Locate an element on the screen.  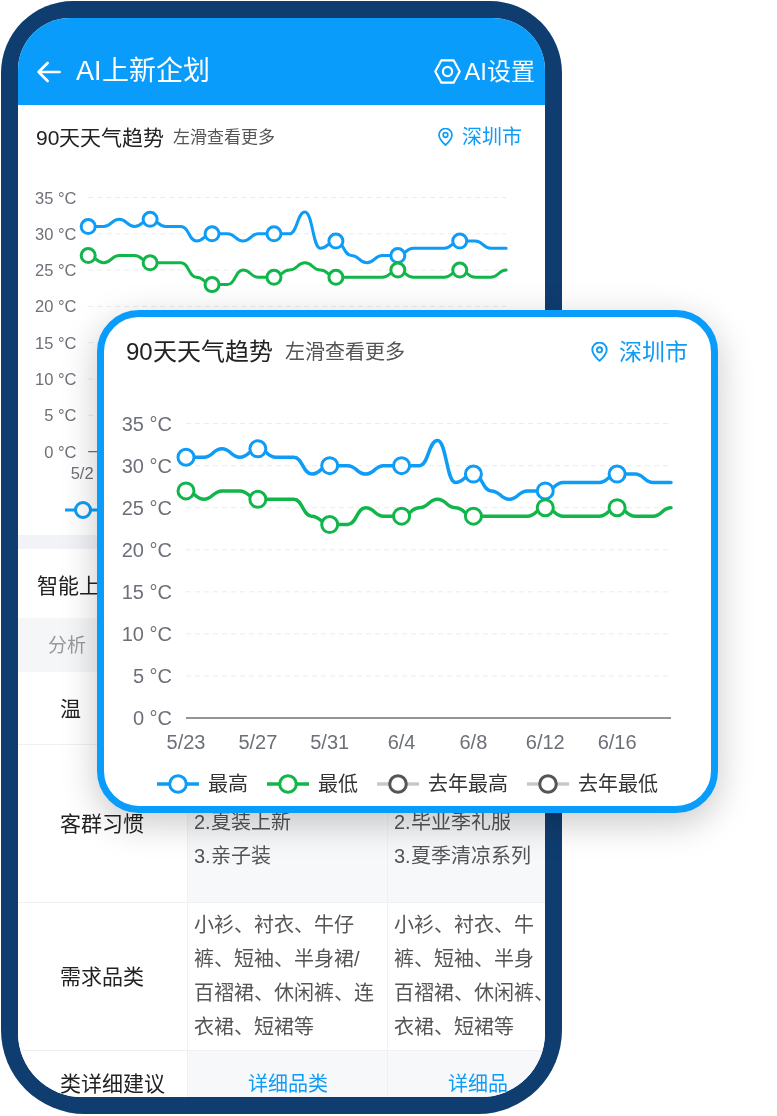
section-title: 智能上 is located at coordinates (68, 585).